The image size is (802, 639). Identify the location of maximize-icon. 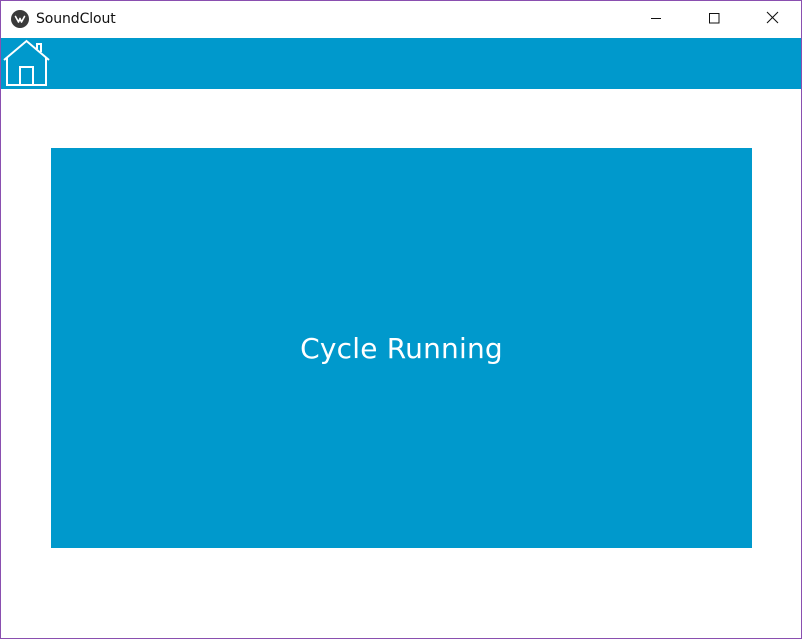
(714, 20).